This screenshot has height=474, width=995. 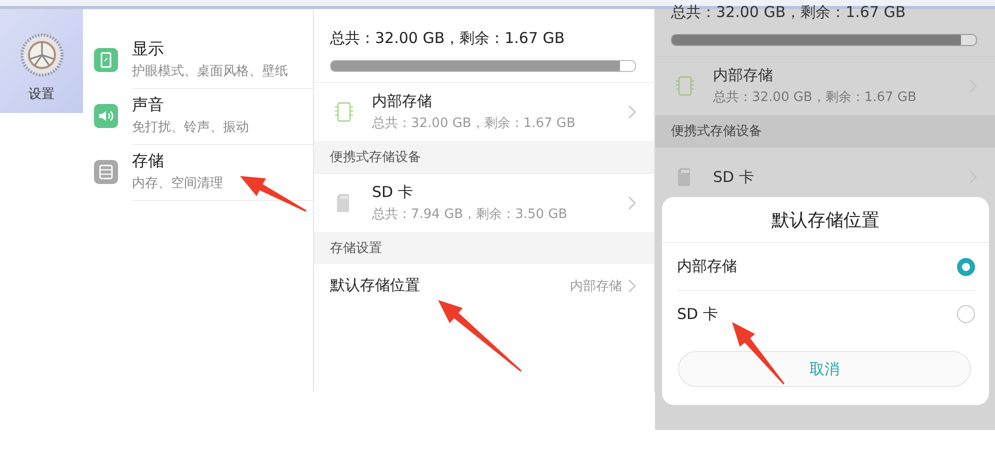 I want to click on storage-icon, so click(x=106, y=172).